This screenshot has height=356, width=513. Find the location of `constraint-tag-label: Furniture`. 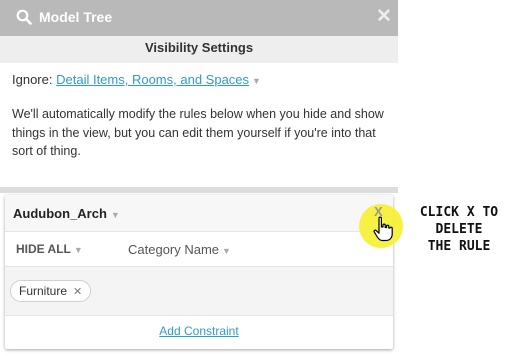

constraint-tag-label: Furniture is located at coordinates (43, 291).